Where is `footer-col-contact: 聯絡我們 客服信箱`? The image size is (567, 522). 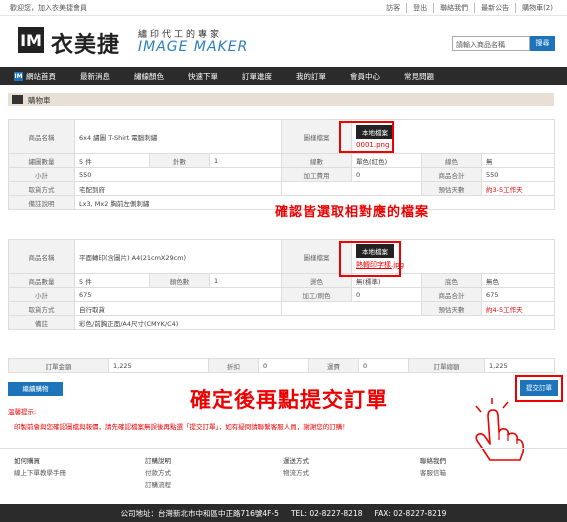
footer-col-contact: 聯絡我們 客服信箱 is located at coordinates (433, 467).